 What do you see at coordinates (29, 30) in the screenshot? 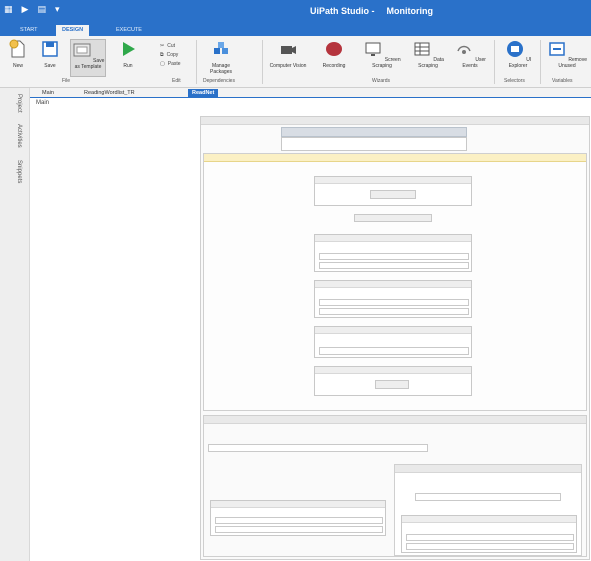
I see `tab-start: START` at bounding box center [29, 30].